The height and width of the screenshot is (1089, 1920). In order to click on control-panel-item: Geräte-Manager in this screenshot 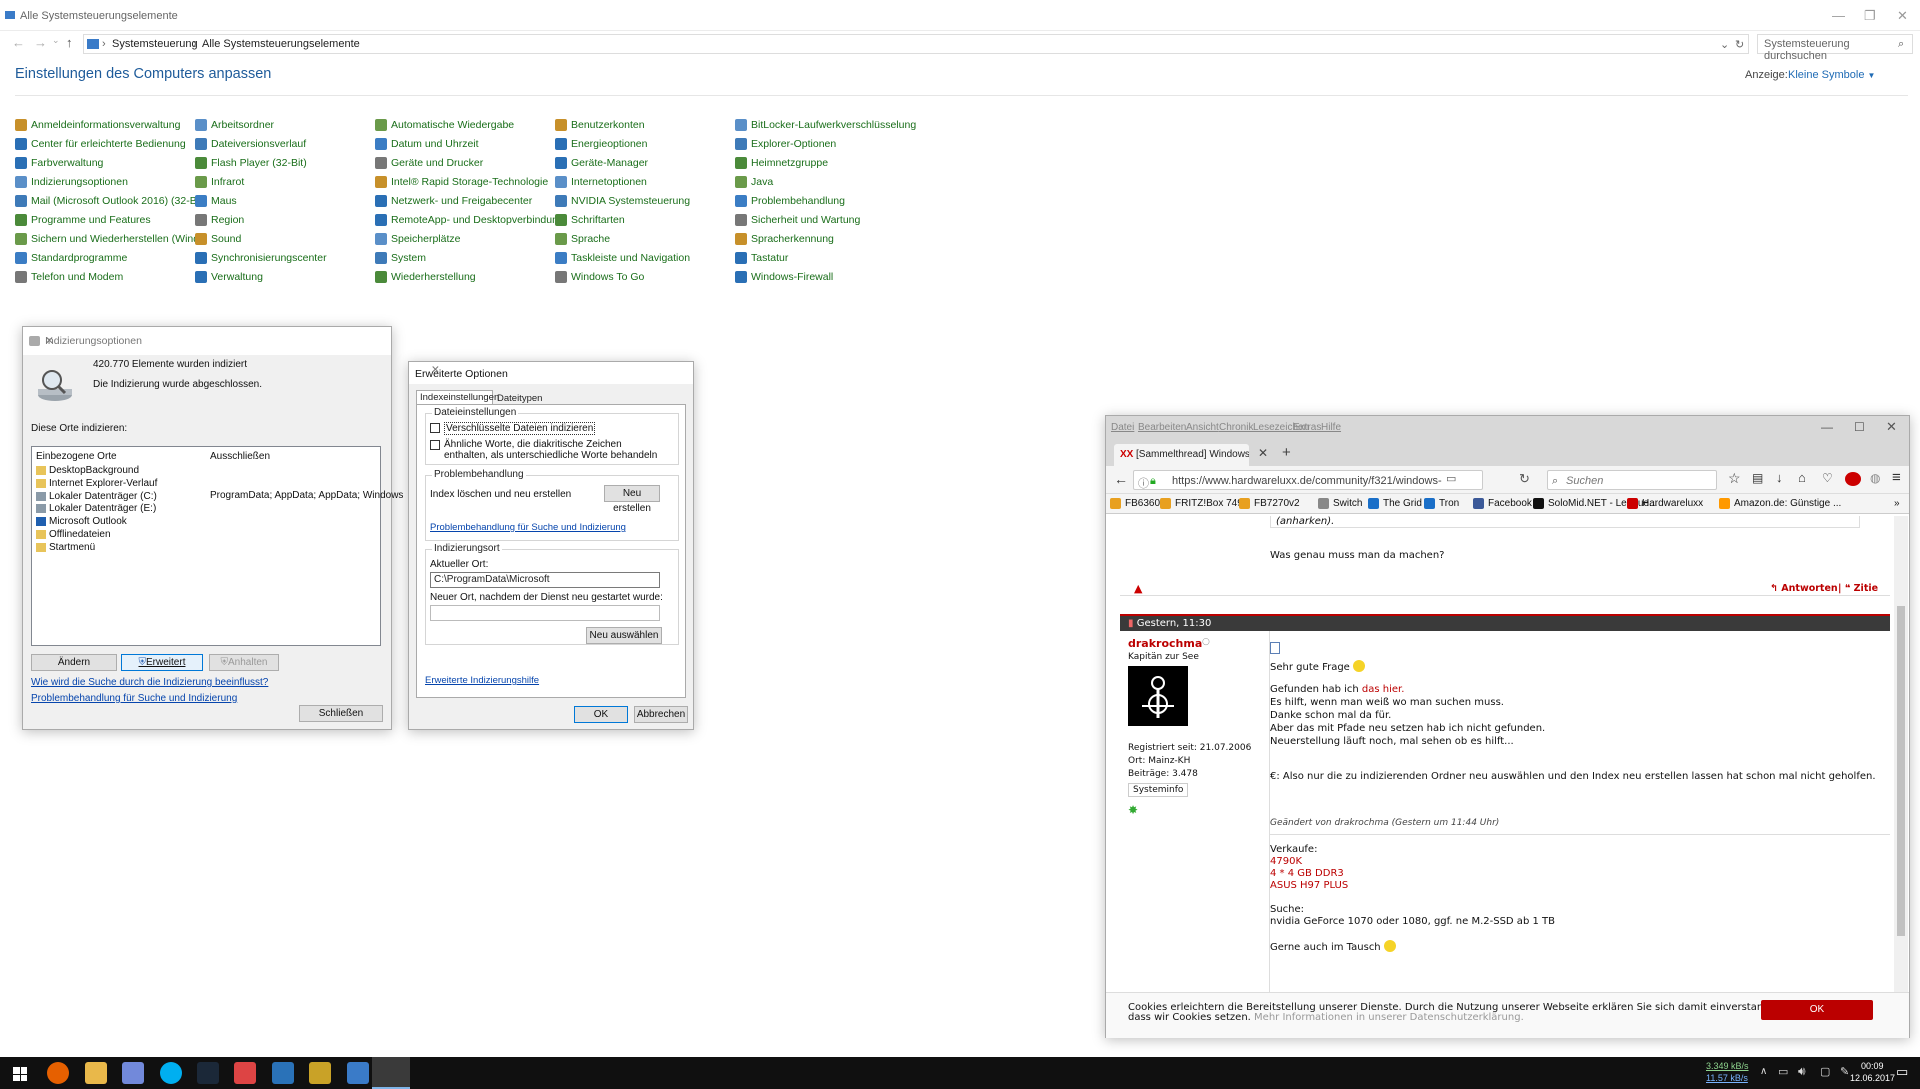, I will do `click(601, 162)`.